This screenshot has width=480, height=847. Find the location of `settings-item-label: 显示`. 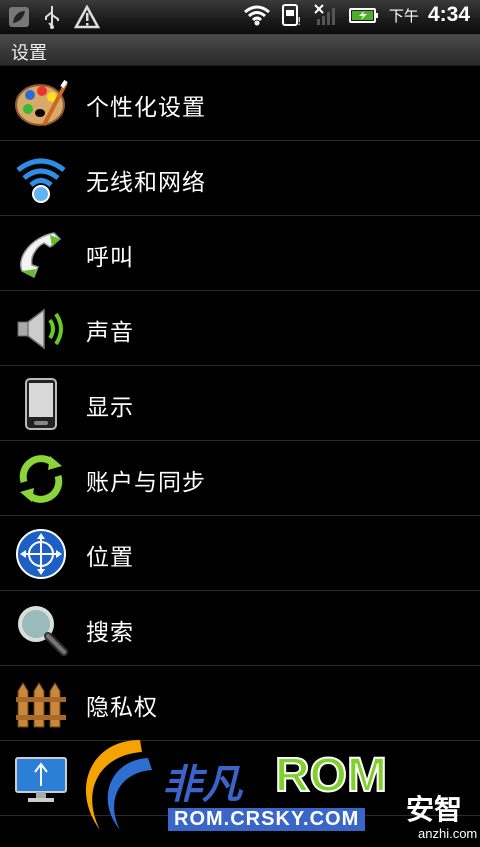

settings-item-label: 显示 is located at coordinates (110, 408).